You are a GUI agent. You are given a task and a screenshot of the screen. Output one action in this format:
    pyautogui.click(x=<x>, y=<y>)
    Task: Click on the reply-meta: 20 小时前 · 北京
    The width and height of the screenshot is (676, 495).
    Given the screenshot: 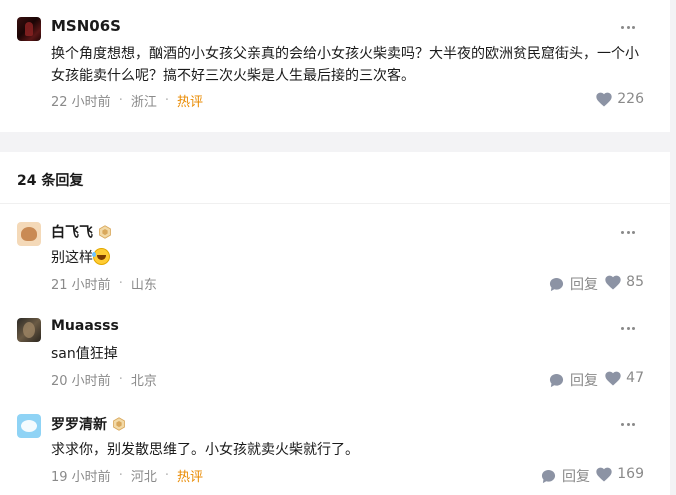 What is the action you would take?
    pyautogui.click(x=104, y=379)
    